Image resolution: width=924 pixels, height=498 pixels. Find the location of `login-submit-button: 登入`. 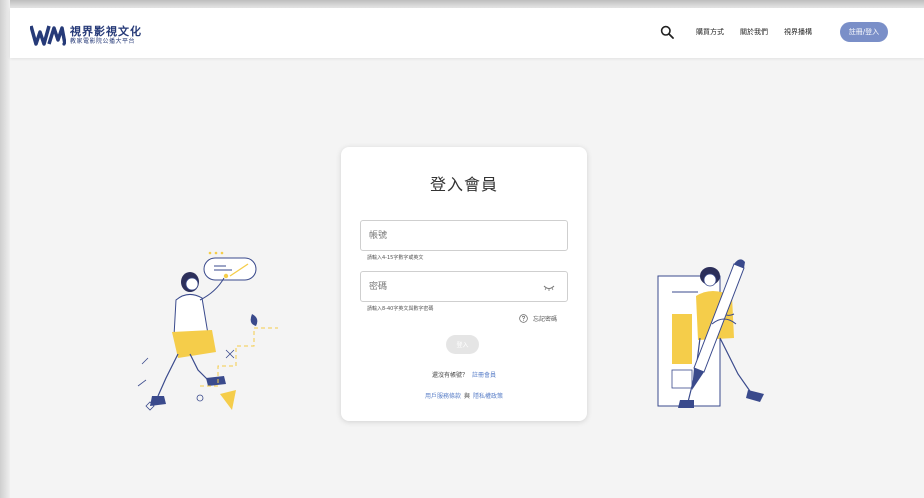

login-submit-button: 登入 is located at coordinates (462, 344).